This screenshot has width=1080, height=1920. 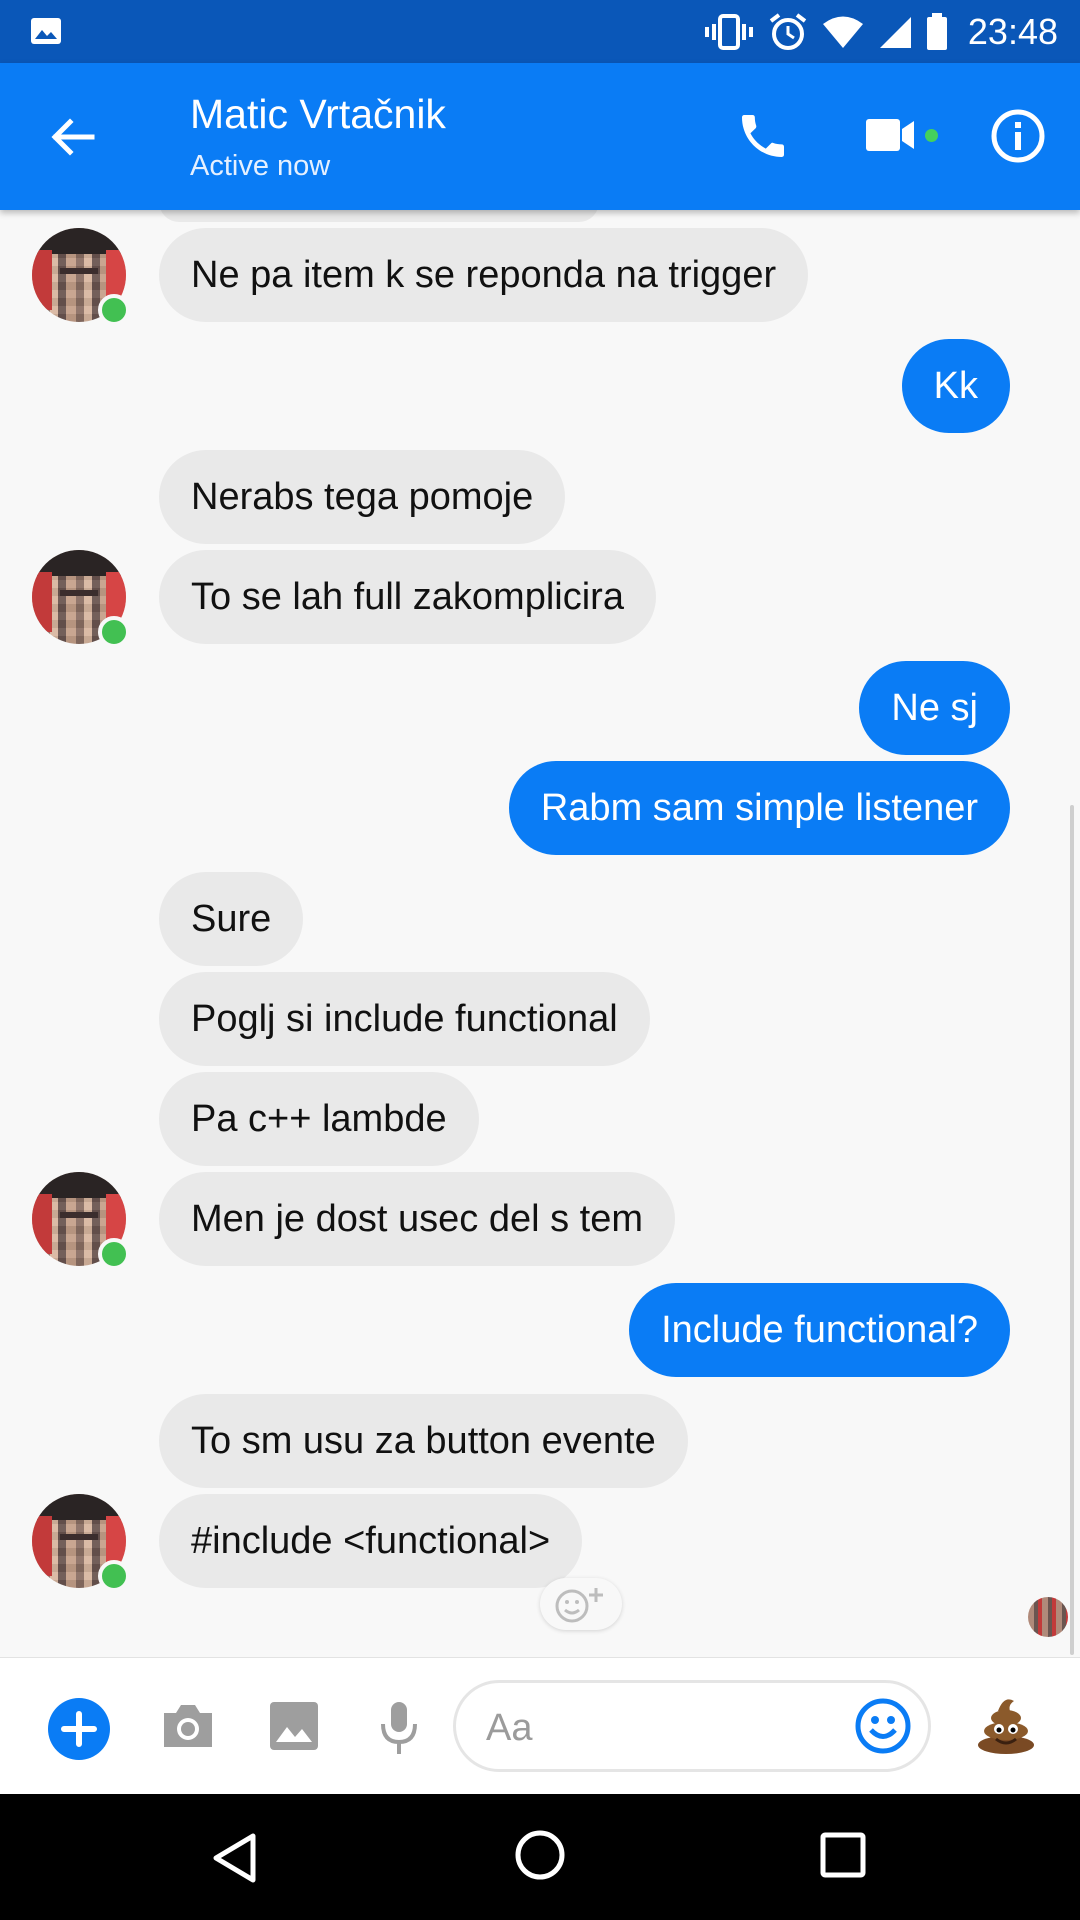 I want to click on microphone-icon, so click(x=399, y=1728).